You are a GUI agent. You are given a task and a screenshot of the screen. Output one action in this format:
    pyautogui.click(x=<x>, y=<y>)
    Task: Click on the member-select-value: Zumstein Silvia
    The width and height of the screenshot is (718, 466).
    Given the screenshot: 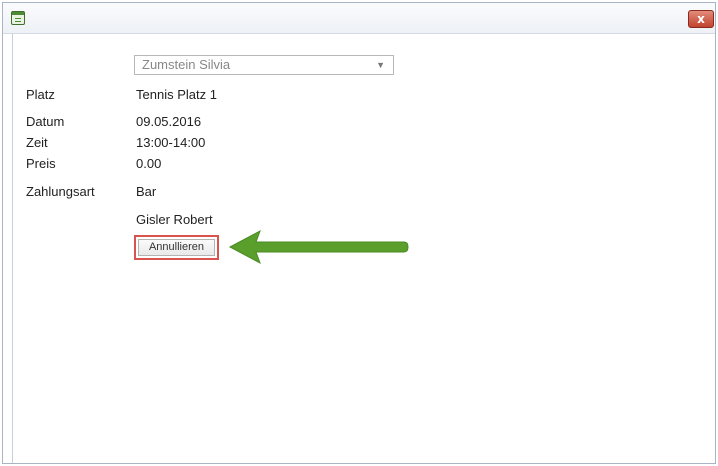 What is the action you would take?
    pyautogui.click(x=186, y=64)
    